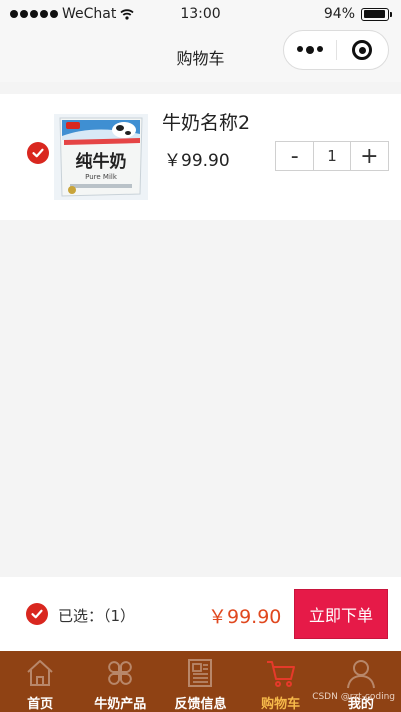 Image resolution: width=401 pixels, height=712 pixels. Describe the element at coordinates (200, 15) in the screenshot. I see `status-bar: WeChat 13:00 94%` at that location.